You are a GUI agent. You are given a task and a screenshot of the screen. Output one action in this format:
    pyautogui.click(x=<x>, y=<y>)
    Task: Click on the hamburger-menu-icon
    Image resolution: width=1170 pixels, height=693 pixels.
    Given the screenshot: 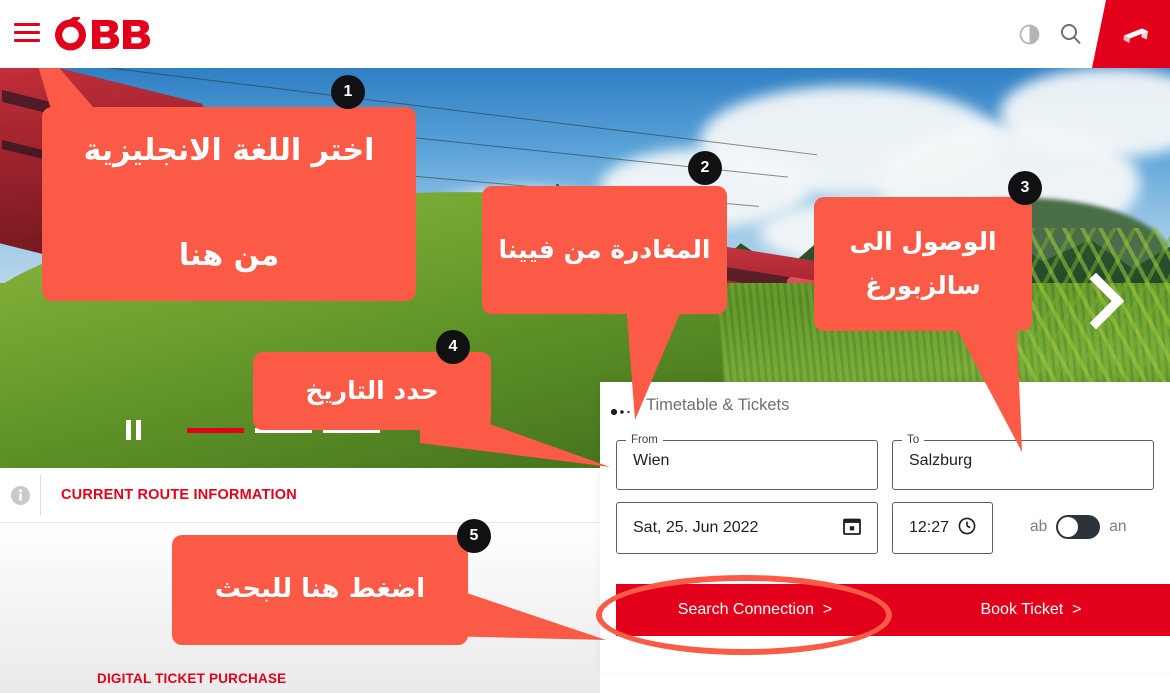 What is the action you would take?
    pyautogui.click(x=27, y=33)
    